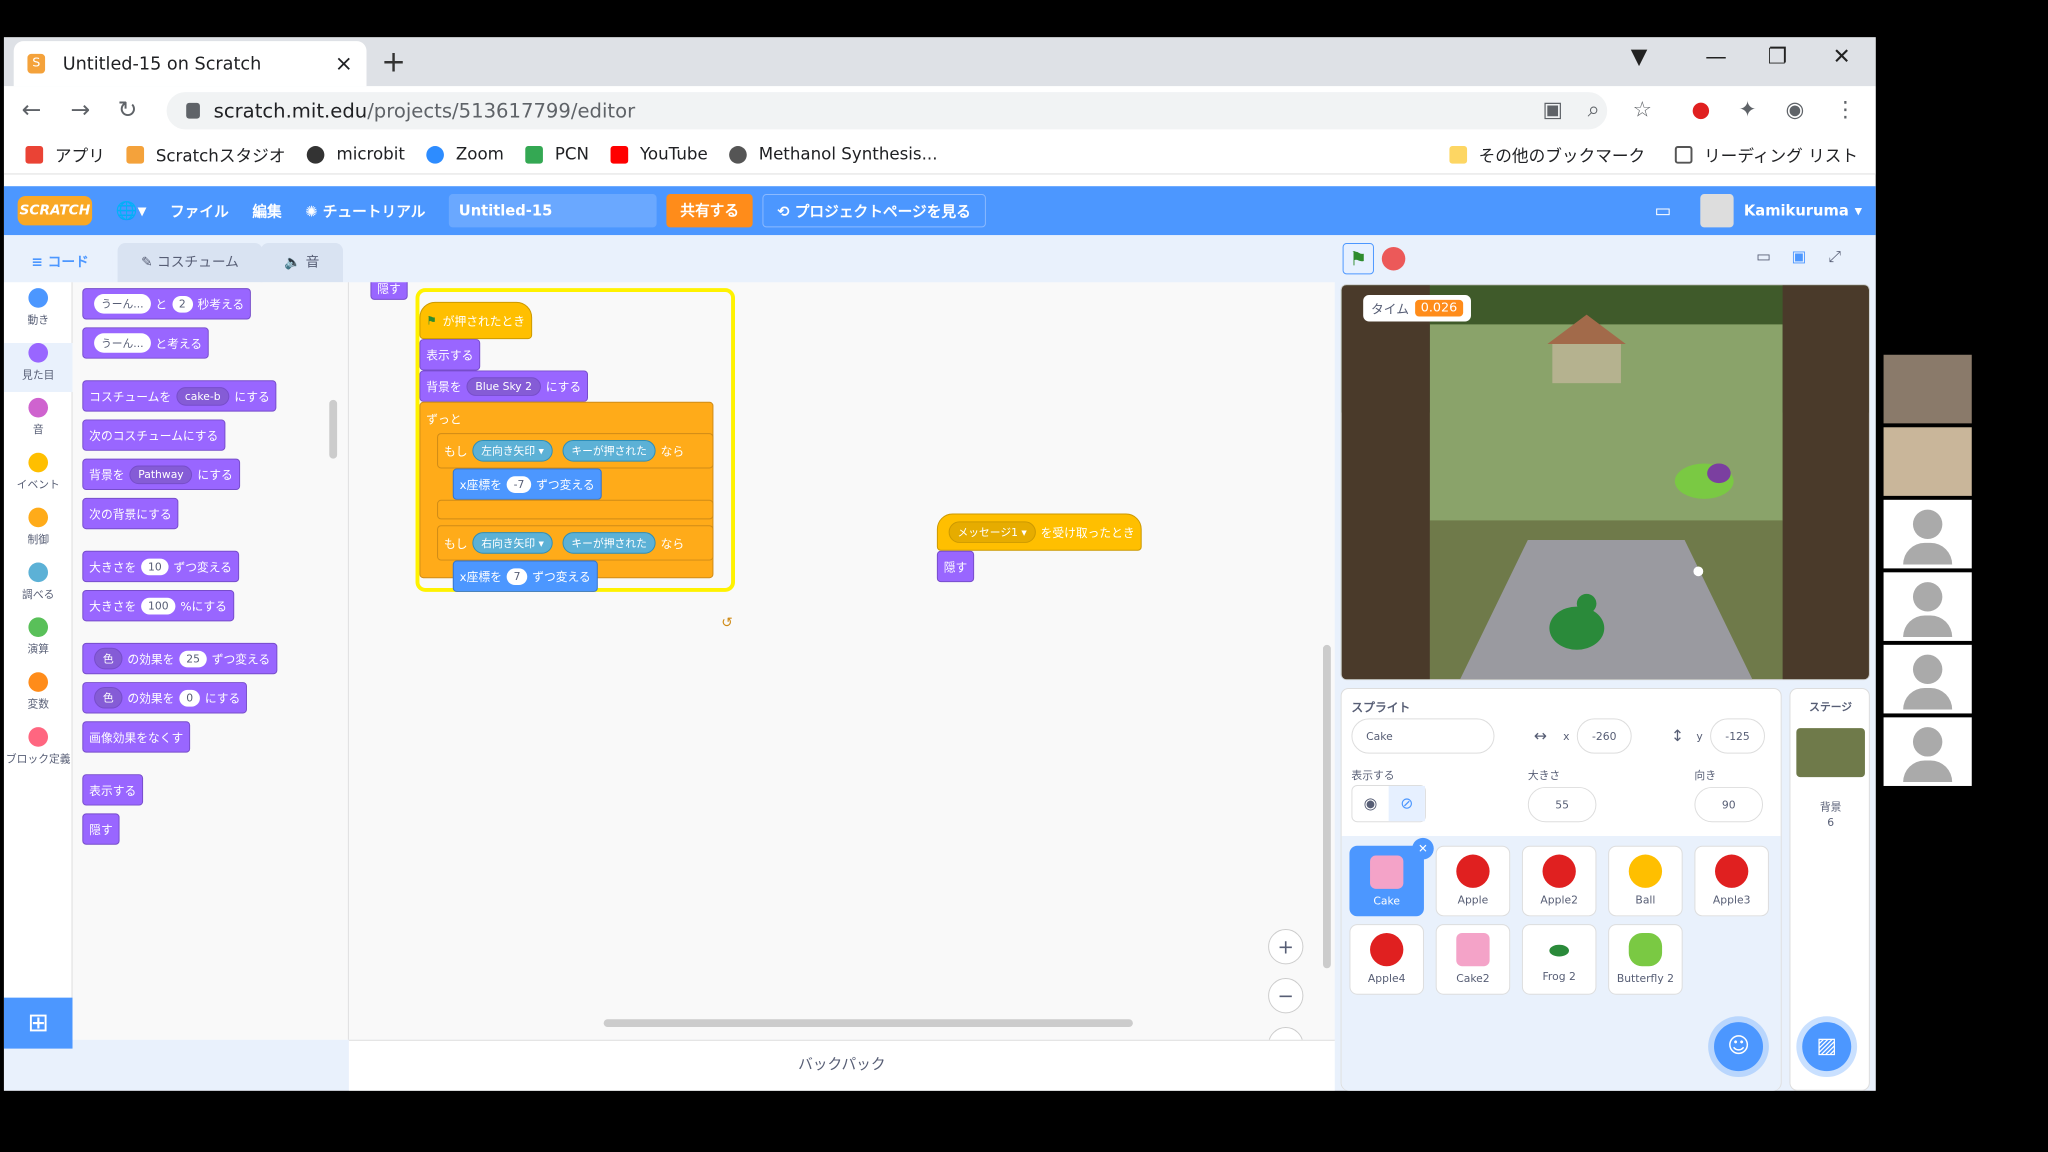  I want to click on account-icon: ◉, so click(1795, 110).